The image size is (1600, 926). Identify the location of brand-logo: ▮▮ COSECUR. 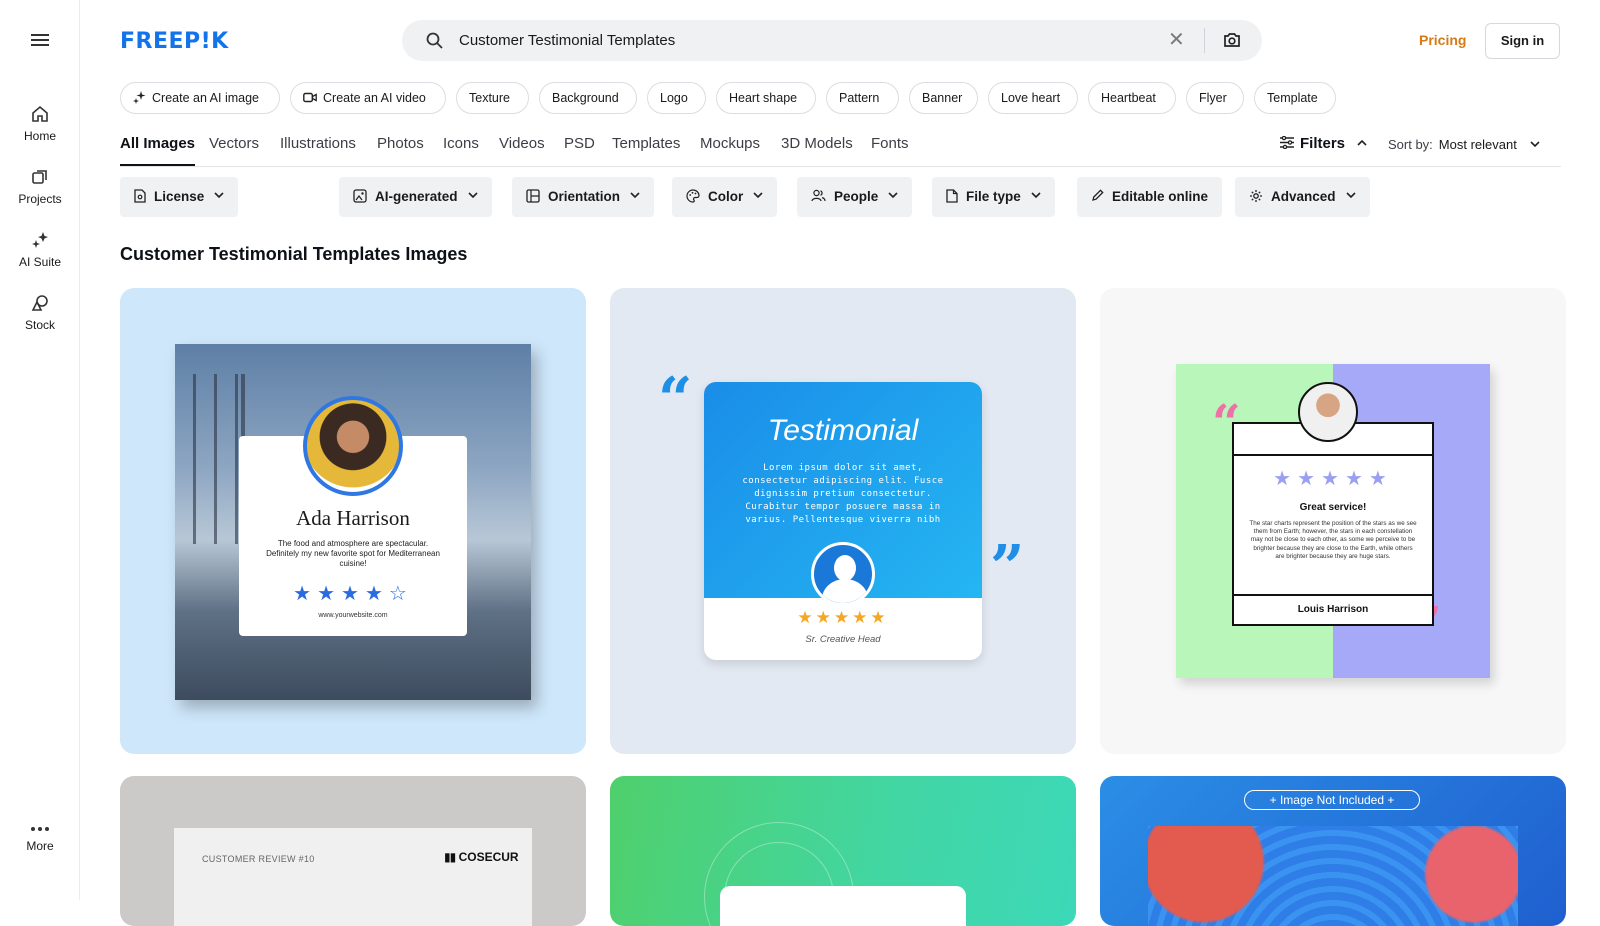
(481, 857).